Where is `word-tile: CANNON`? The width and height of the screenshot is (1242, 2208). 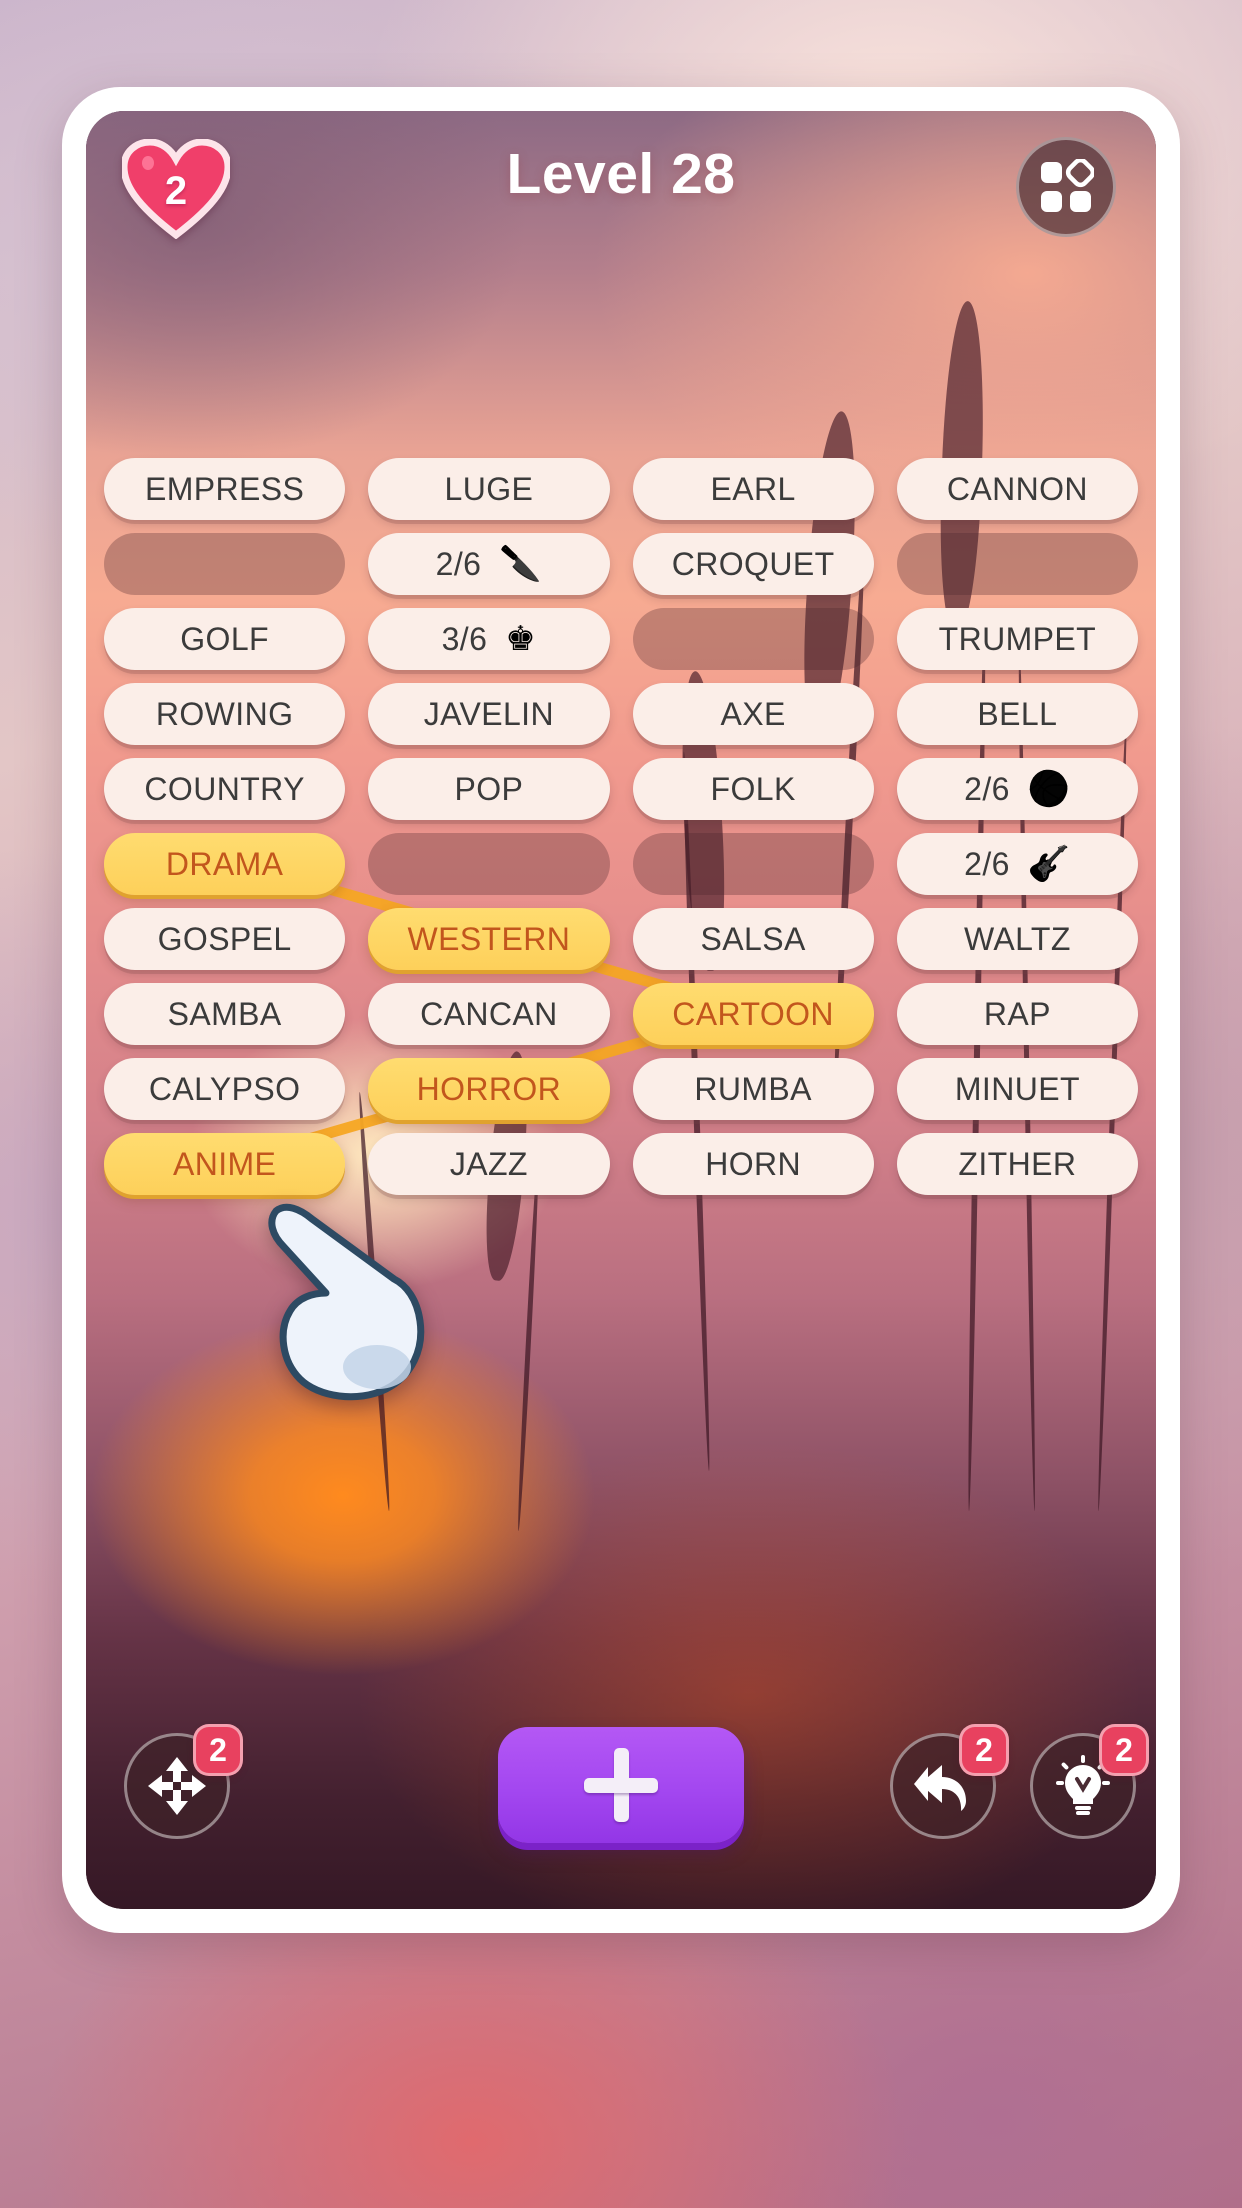 word-tile: CANNON is located at coordinates (1017, 489).